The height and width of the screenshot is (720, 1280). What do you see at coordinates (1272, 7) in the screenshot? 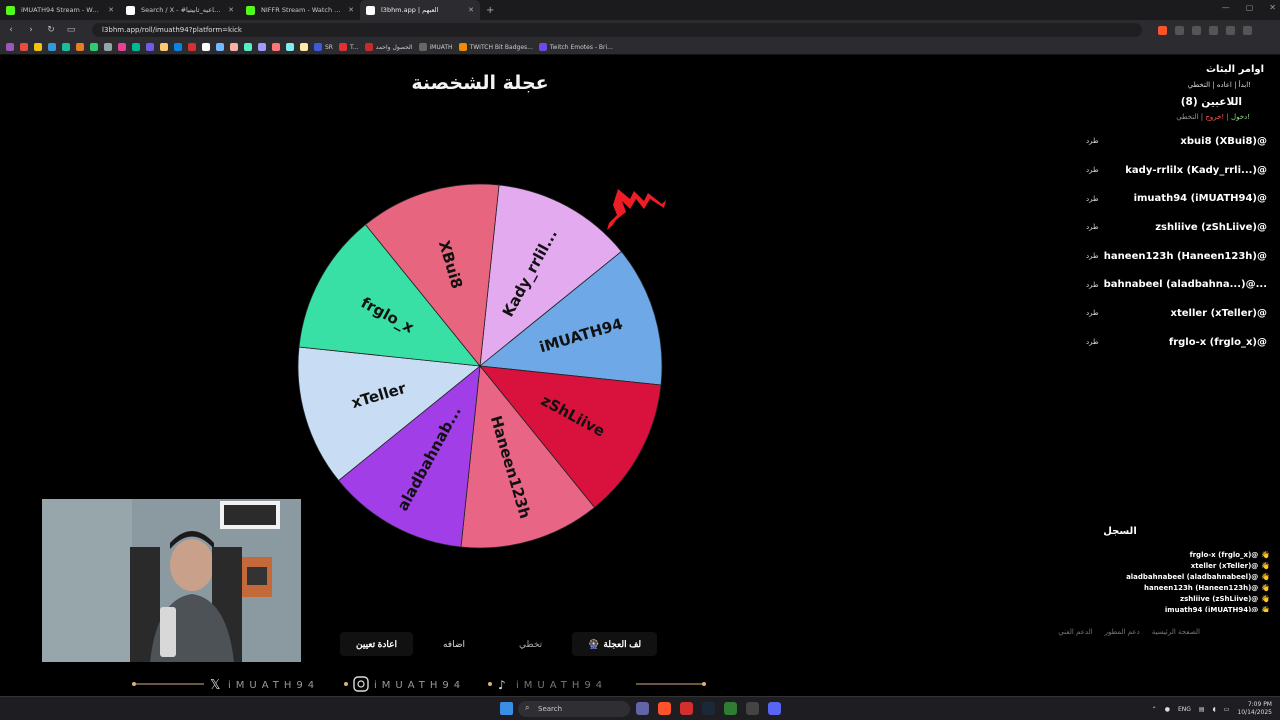
I see `close-window-icon: ✕` at bounding box center [1272, 7].